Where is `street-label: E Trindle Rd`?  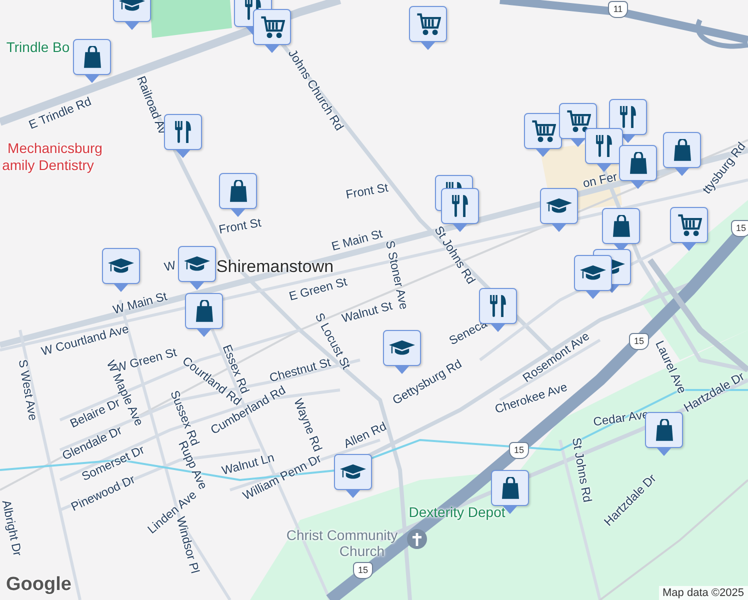 street-label: E Trindle Rd is located at coordinates (60, 113).